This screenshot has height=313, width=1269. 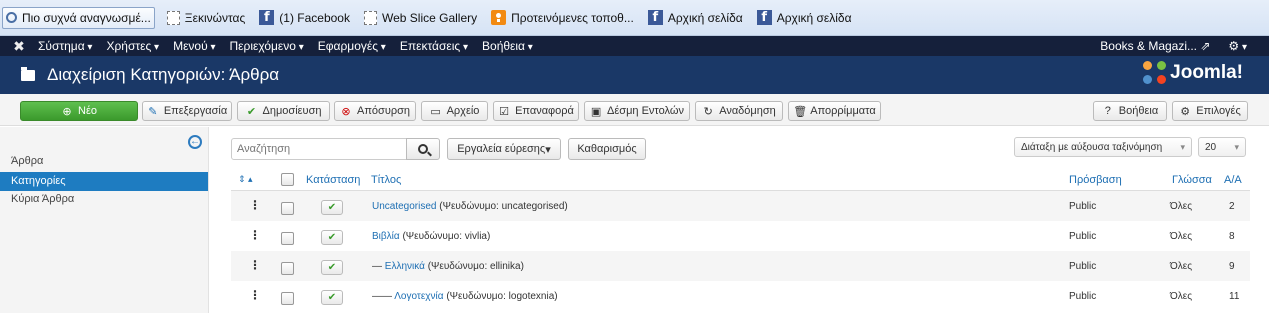 What do you see at coordinates (19, 46) in the screenshot?
I see `joomla-logo-icon: ✖` at bounding box center [19, 46].